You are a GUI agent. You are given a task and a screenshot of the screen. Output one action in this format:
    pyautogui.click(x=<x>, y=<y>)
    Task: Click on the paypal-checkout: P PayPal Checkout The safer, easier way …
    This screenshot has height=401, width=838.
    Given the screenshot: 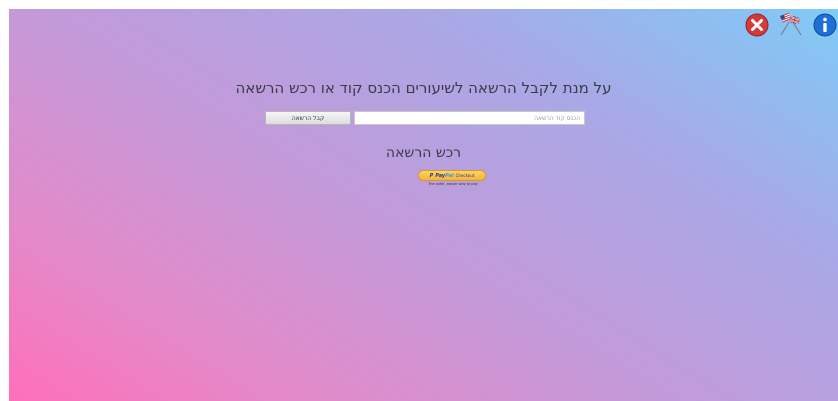 What is the action you would take?
    pyautogui.click(x=453, y=178)
    